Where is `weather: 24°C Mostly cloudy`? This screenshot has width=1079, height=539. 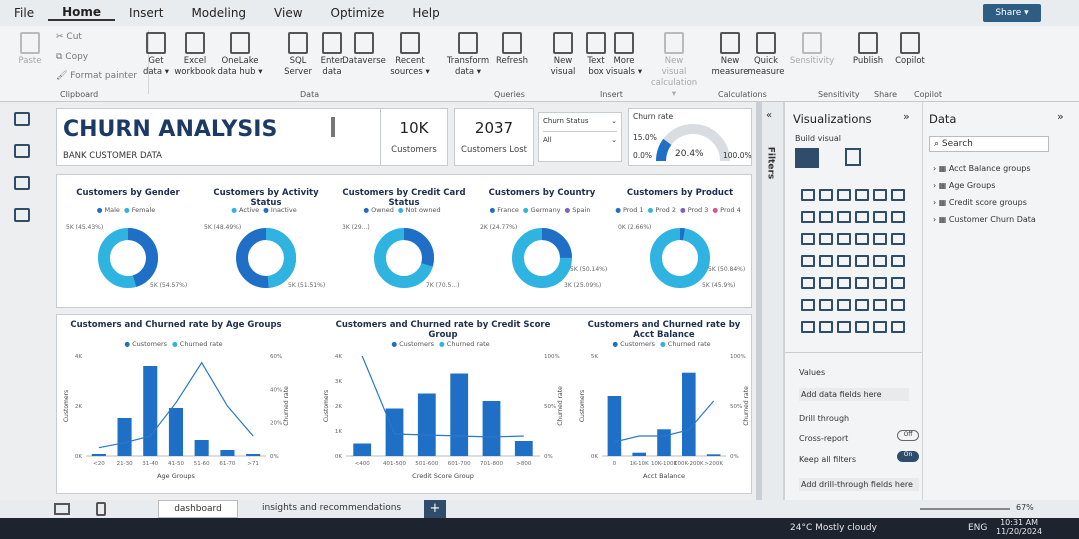 weather: 24°C Mostly cloudy is located at coordinates (833, 528).